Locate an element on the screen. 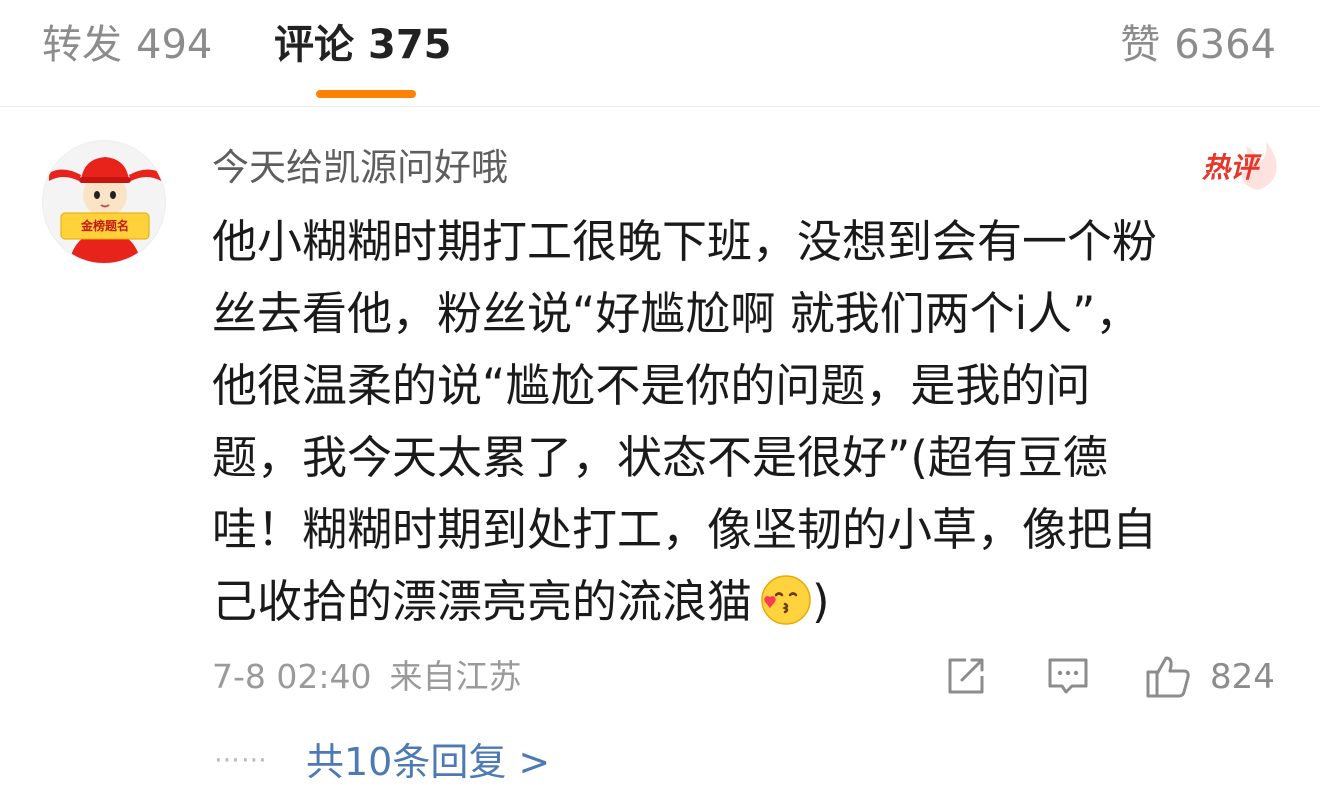 Image resolution: width=1320 pixels, height=804 pixels. avatar-banner-text: 金榜题名 is located at coordinates (104, 226).